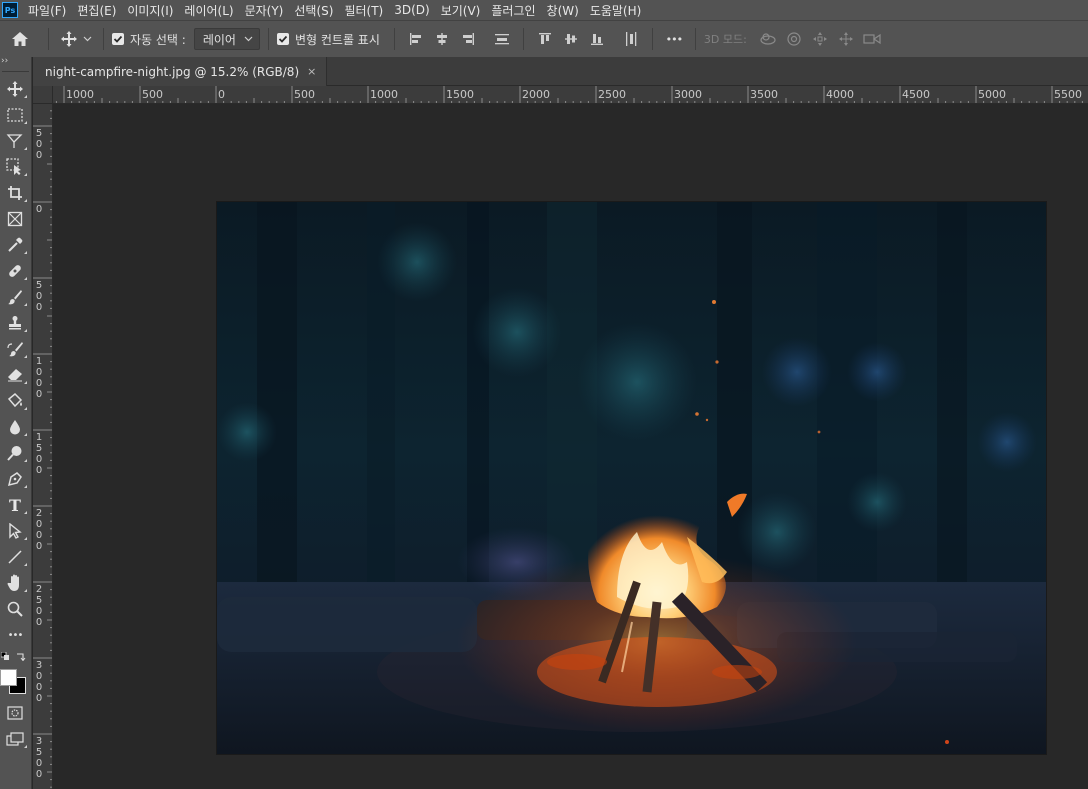  I want to click on tool-screen-mode, so click(15, 739).